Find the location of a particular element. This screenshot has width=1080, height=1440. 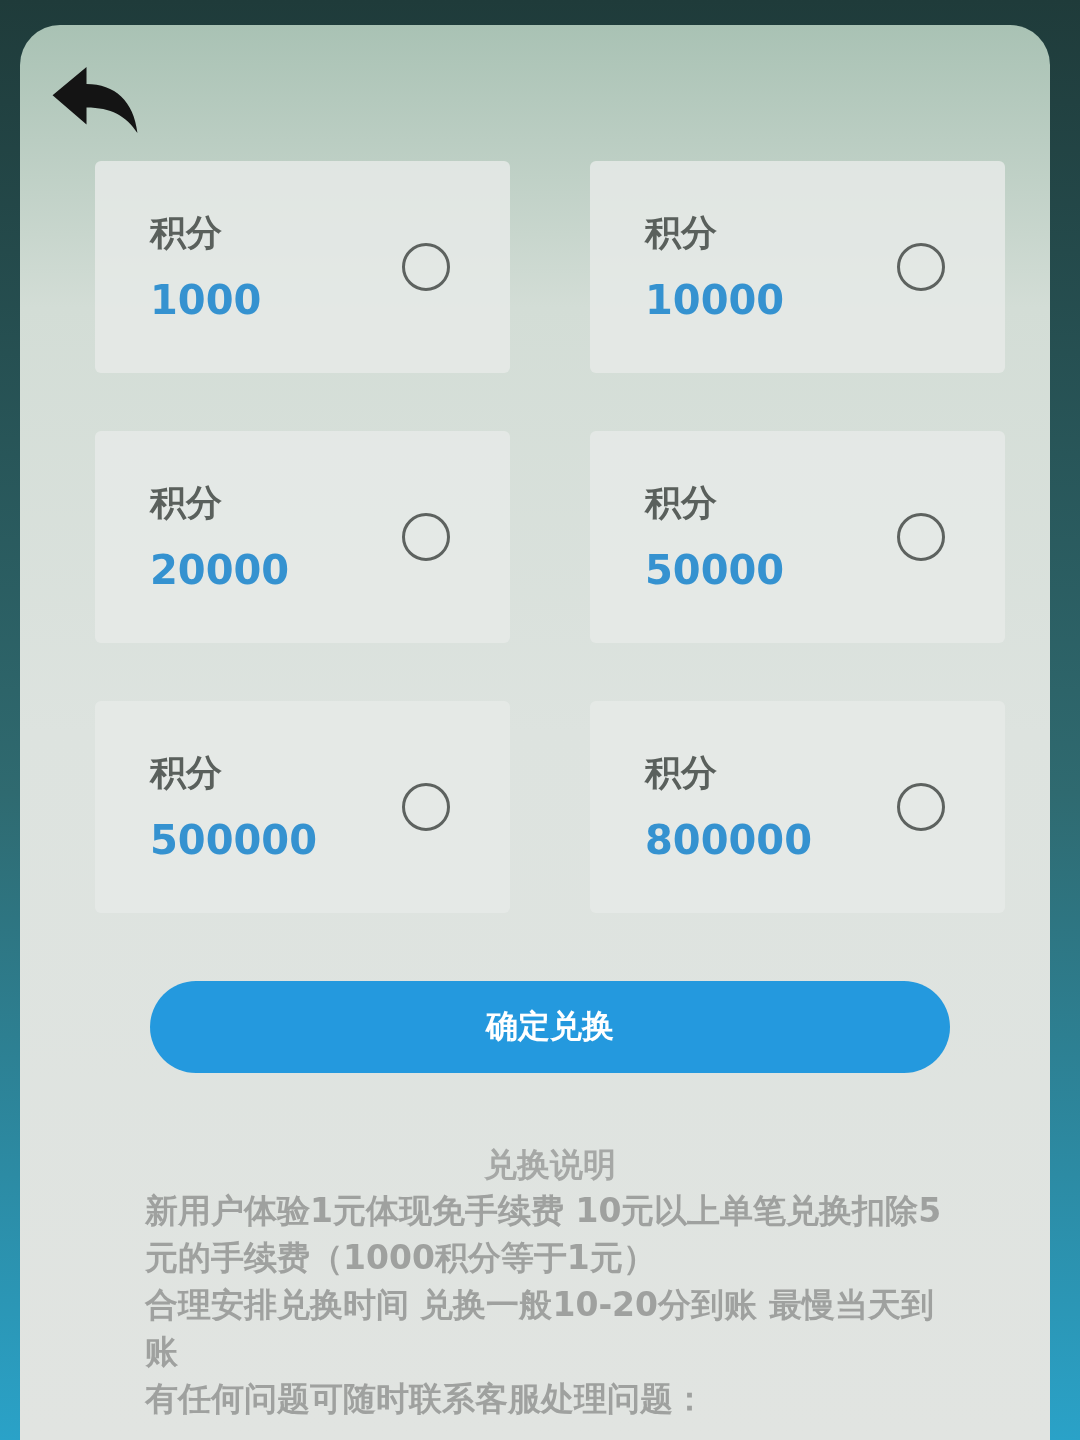

points-value: 50000 is located at coordinates (715, 570).